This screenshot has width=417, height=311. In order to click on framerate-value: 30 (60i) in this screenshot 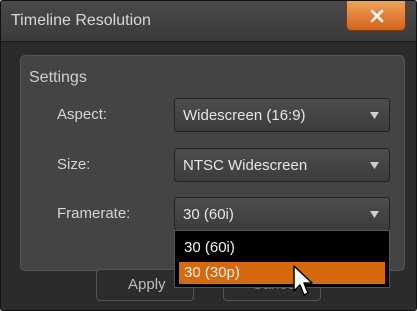, I will do `click(208, 214)`.